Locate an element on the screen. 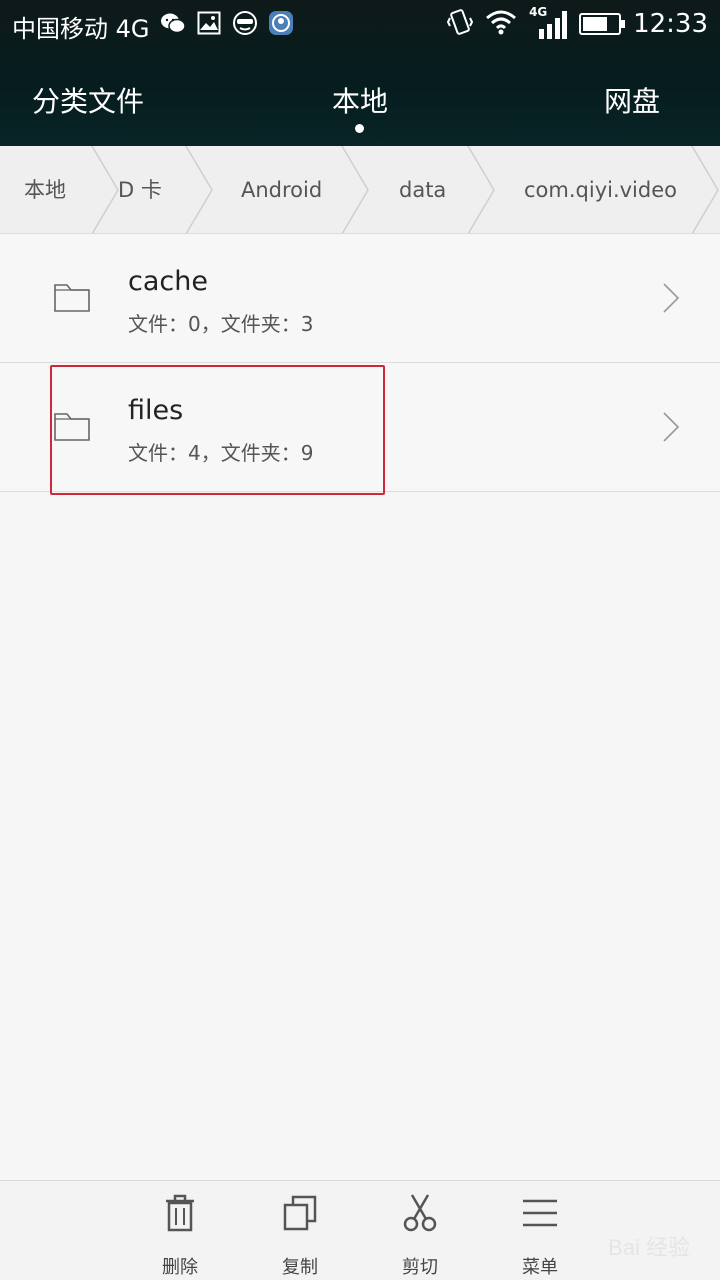 This screenshot has width=720, height=1280. cut-label: 剪切 is located at coordinates (420, 1267).